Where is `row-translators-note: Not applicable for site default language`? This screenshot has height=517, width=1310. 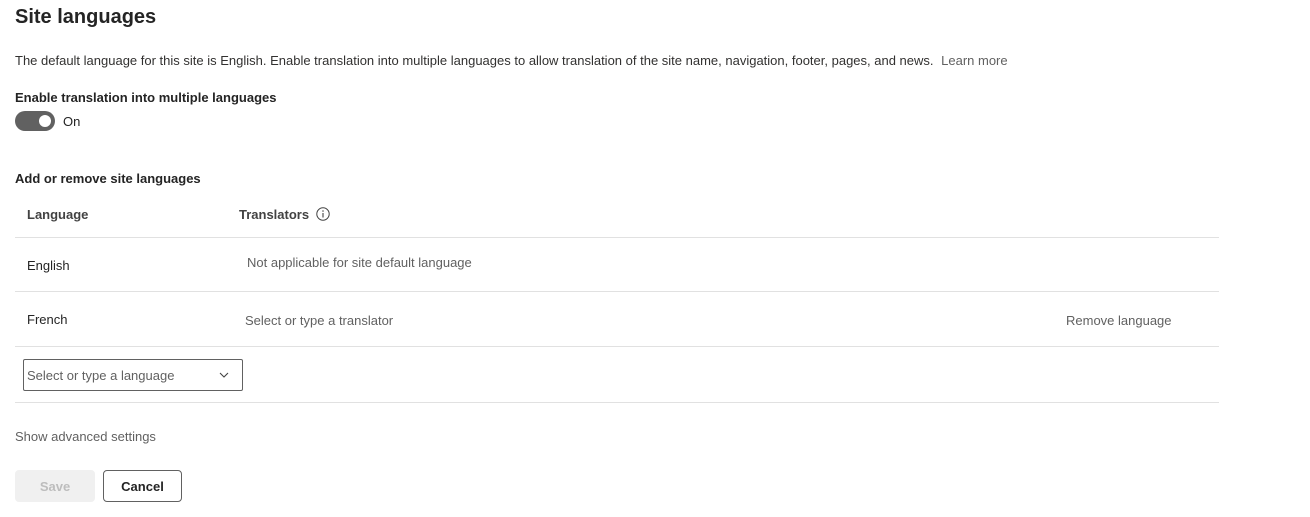 row-translators-note: Not applicable for site default language is located at coordinates (359, 262).